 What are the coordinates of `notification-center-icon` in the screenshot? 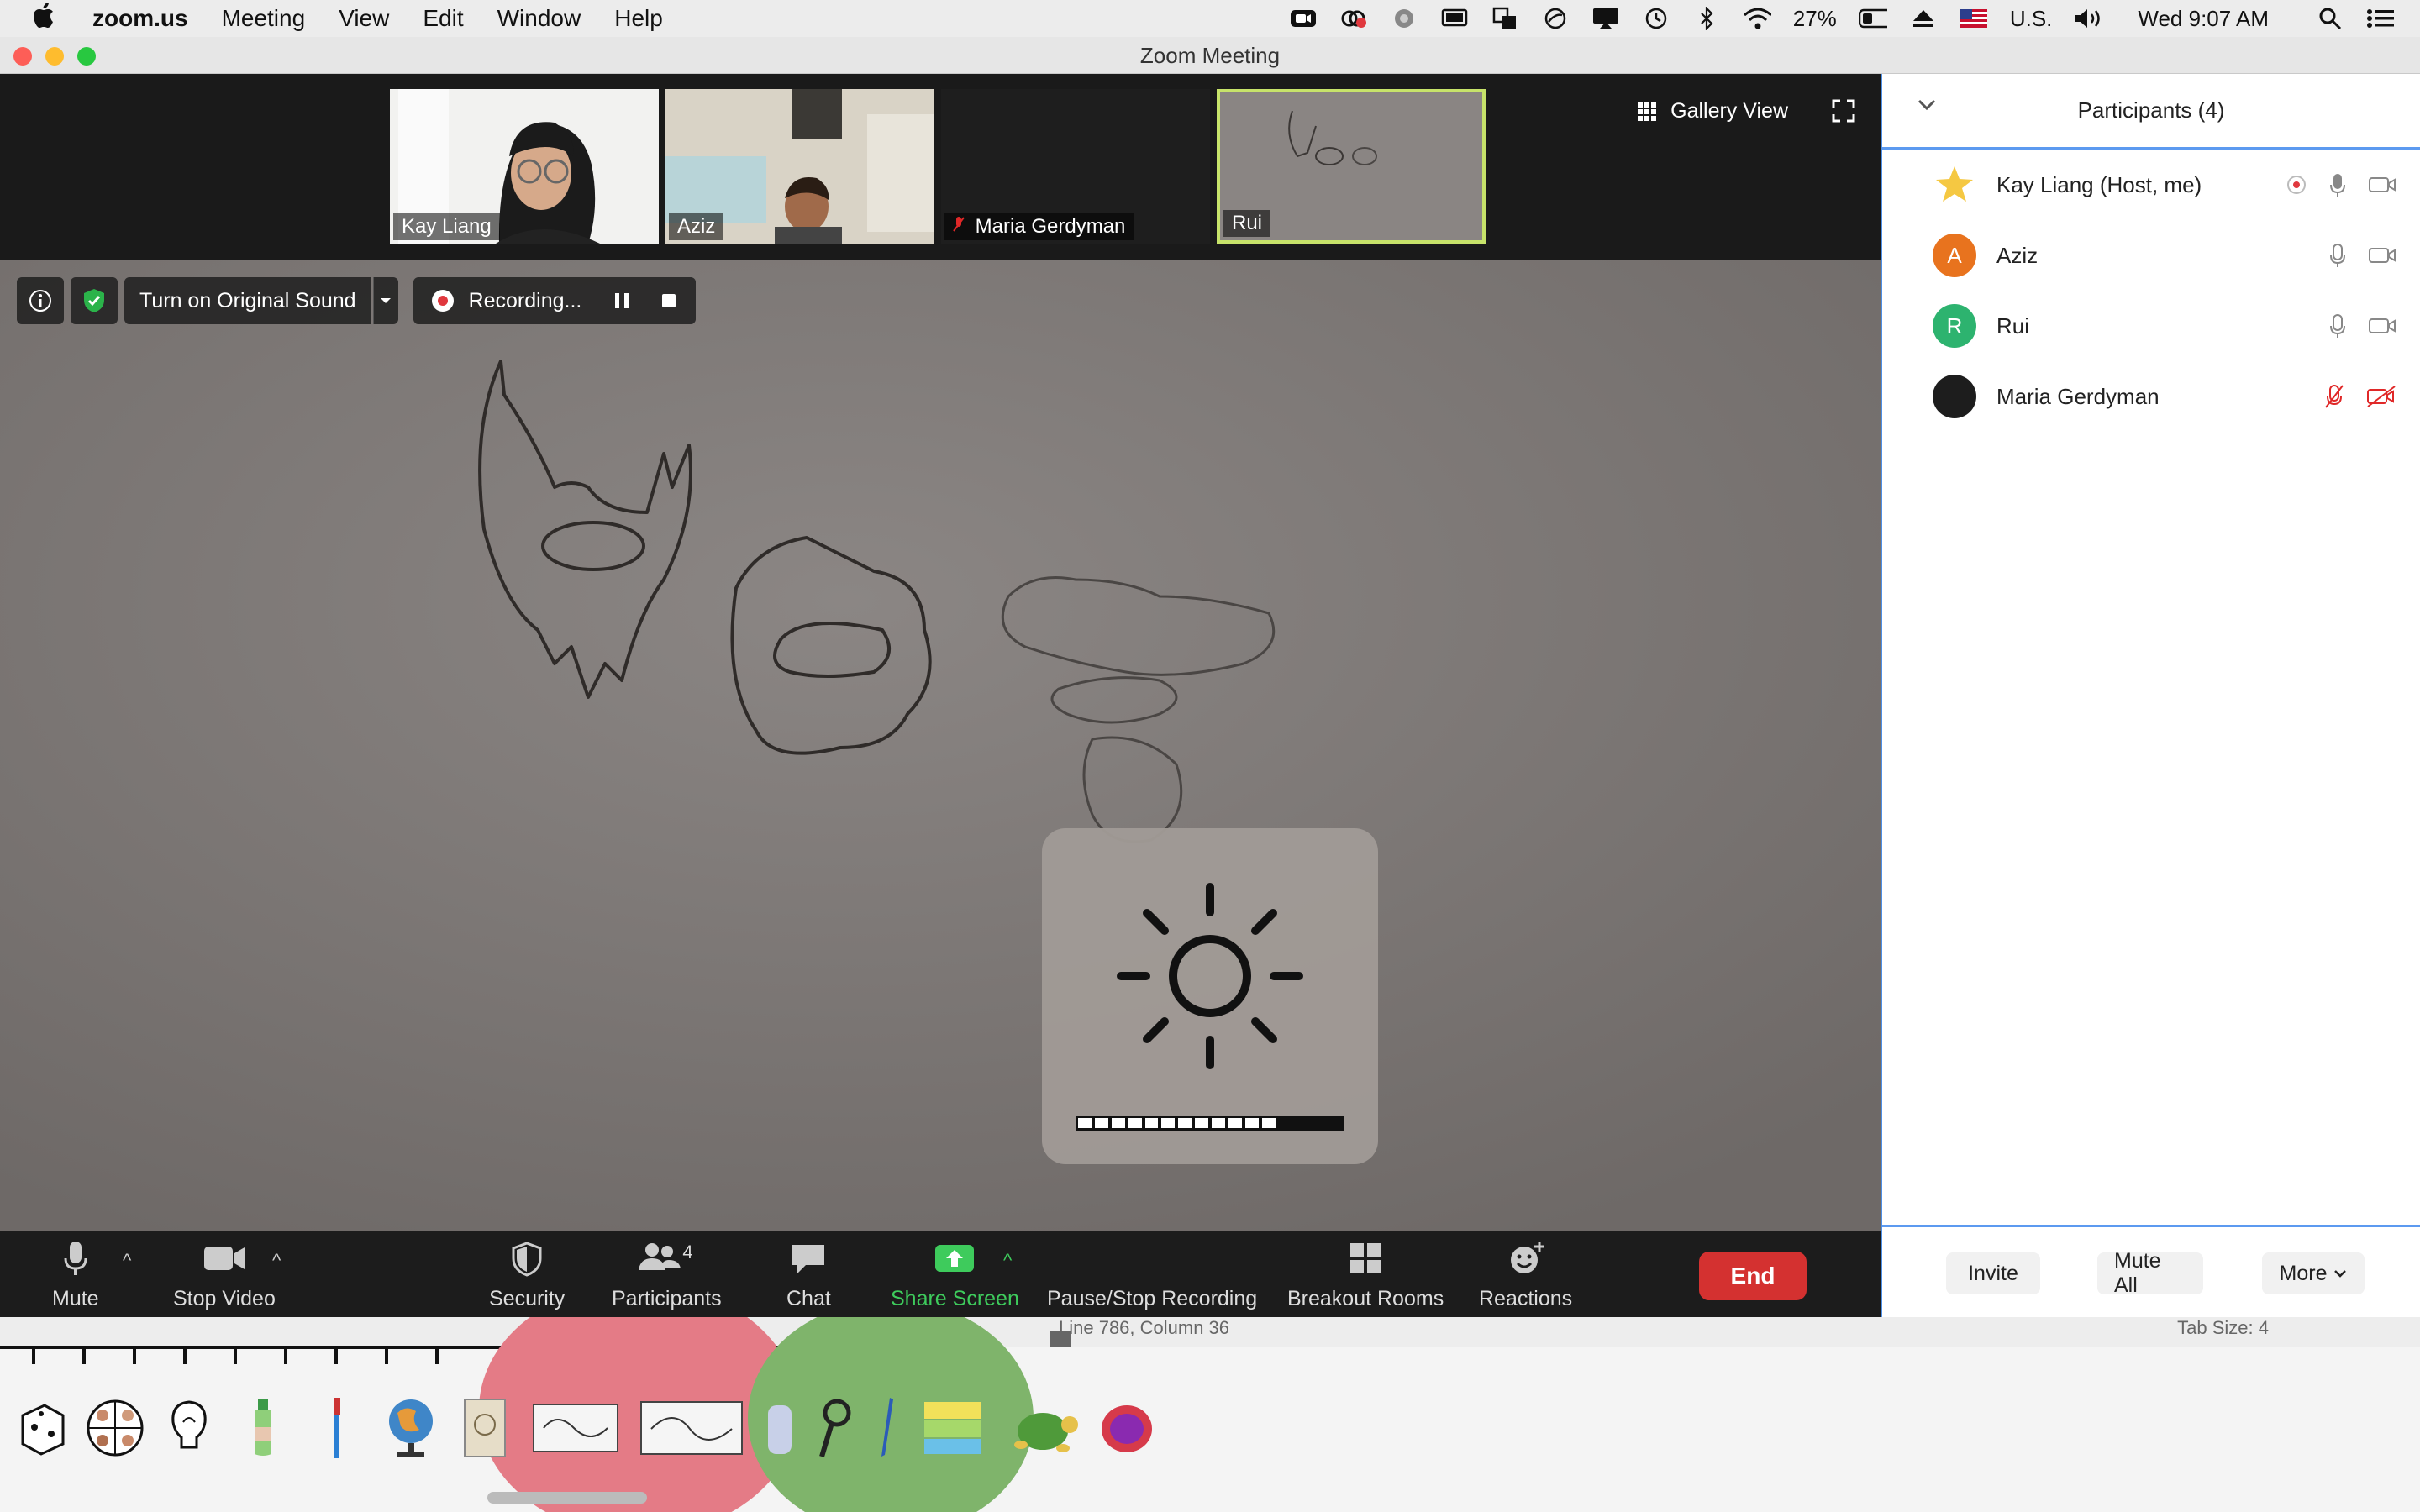 It's located at (2381, 18).